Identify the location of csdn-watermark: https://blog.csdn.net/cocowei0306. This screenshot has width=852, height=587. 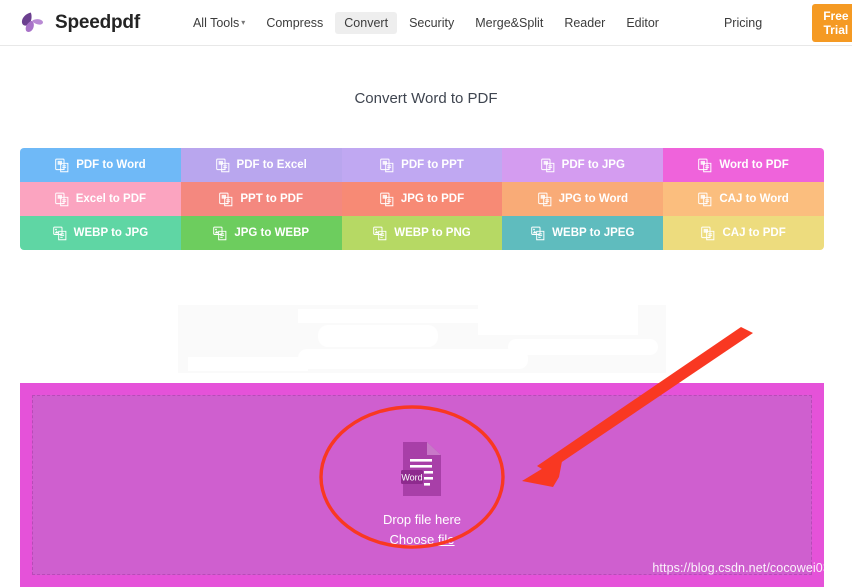
(748, 568).